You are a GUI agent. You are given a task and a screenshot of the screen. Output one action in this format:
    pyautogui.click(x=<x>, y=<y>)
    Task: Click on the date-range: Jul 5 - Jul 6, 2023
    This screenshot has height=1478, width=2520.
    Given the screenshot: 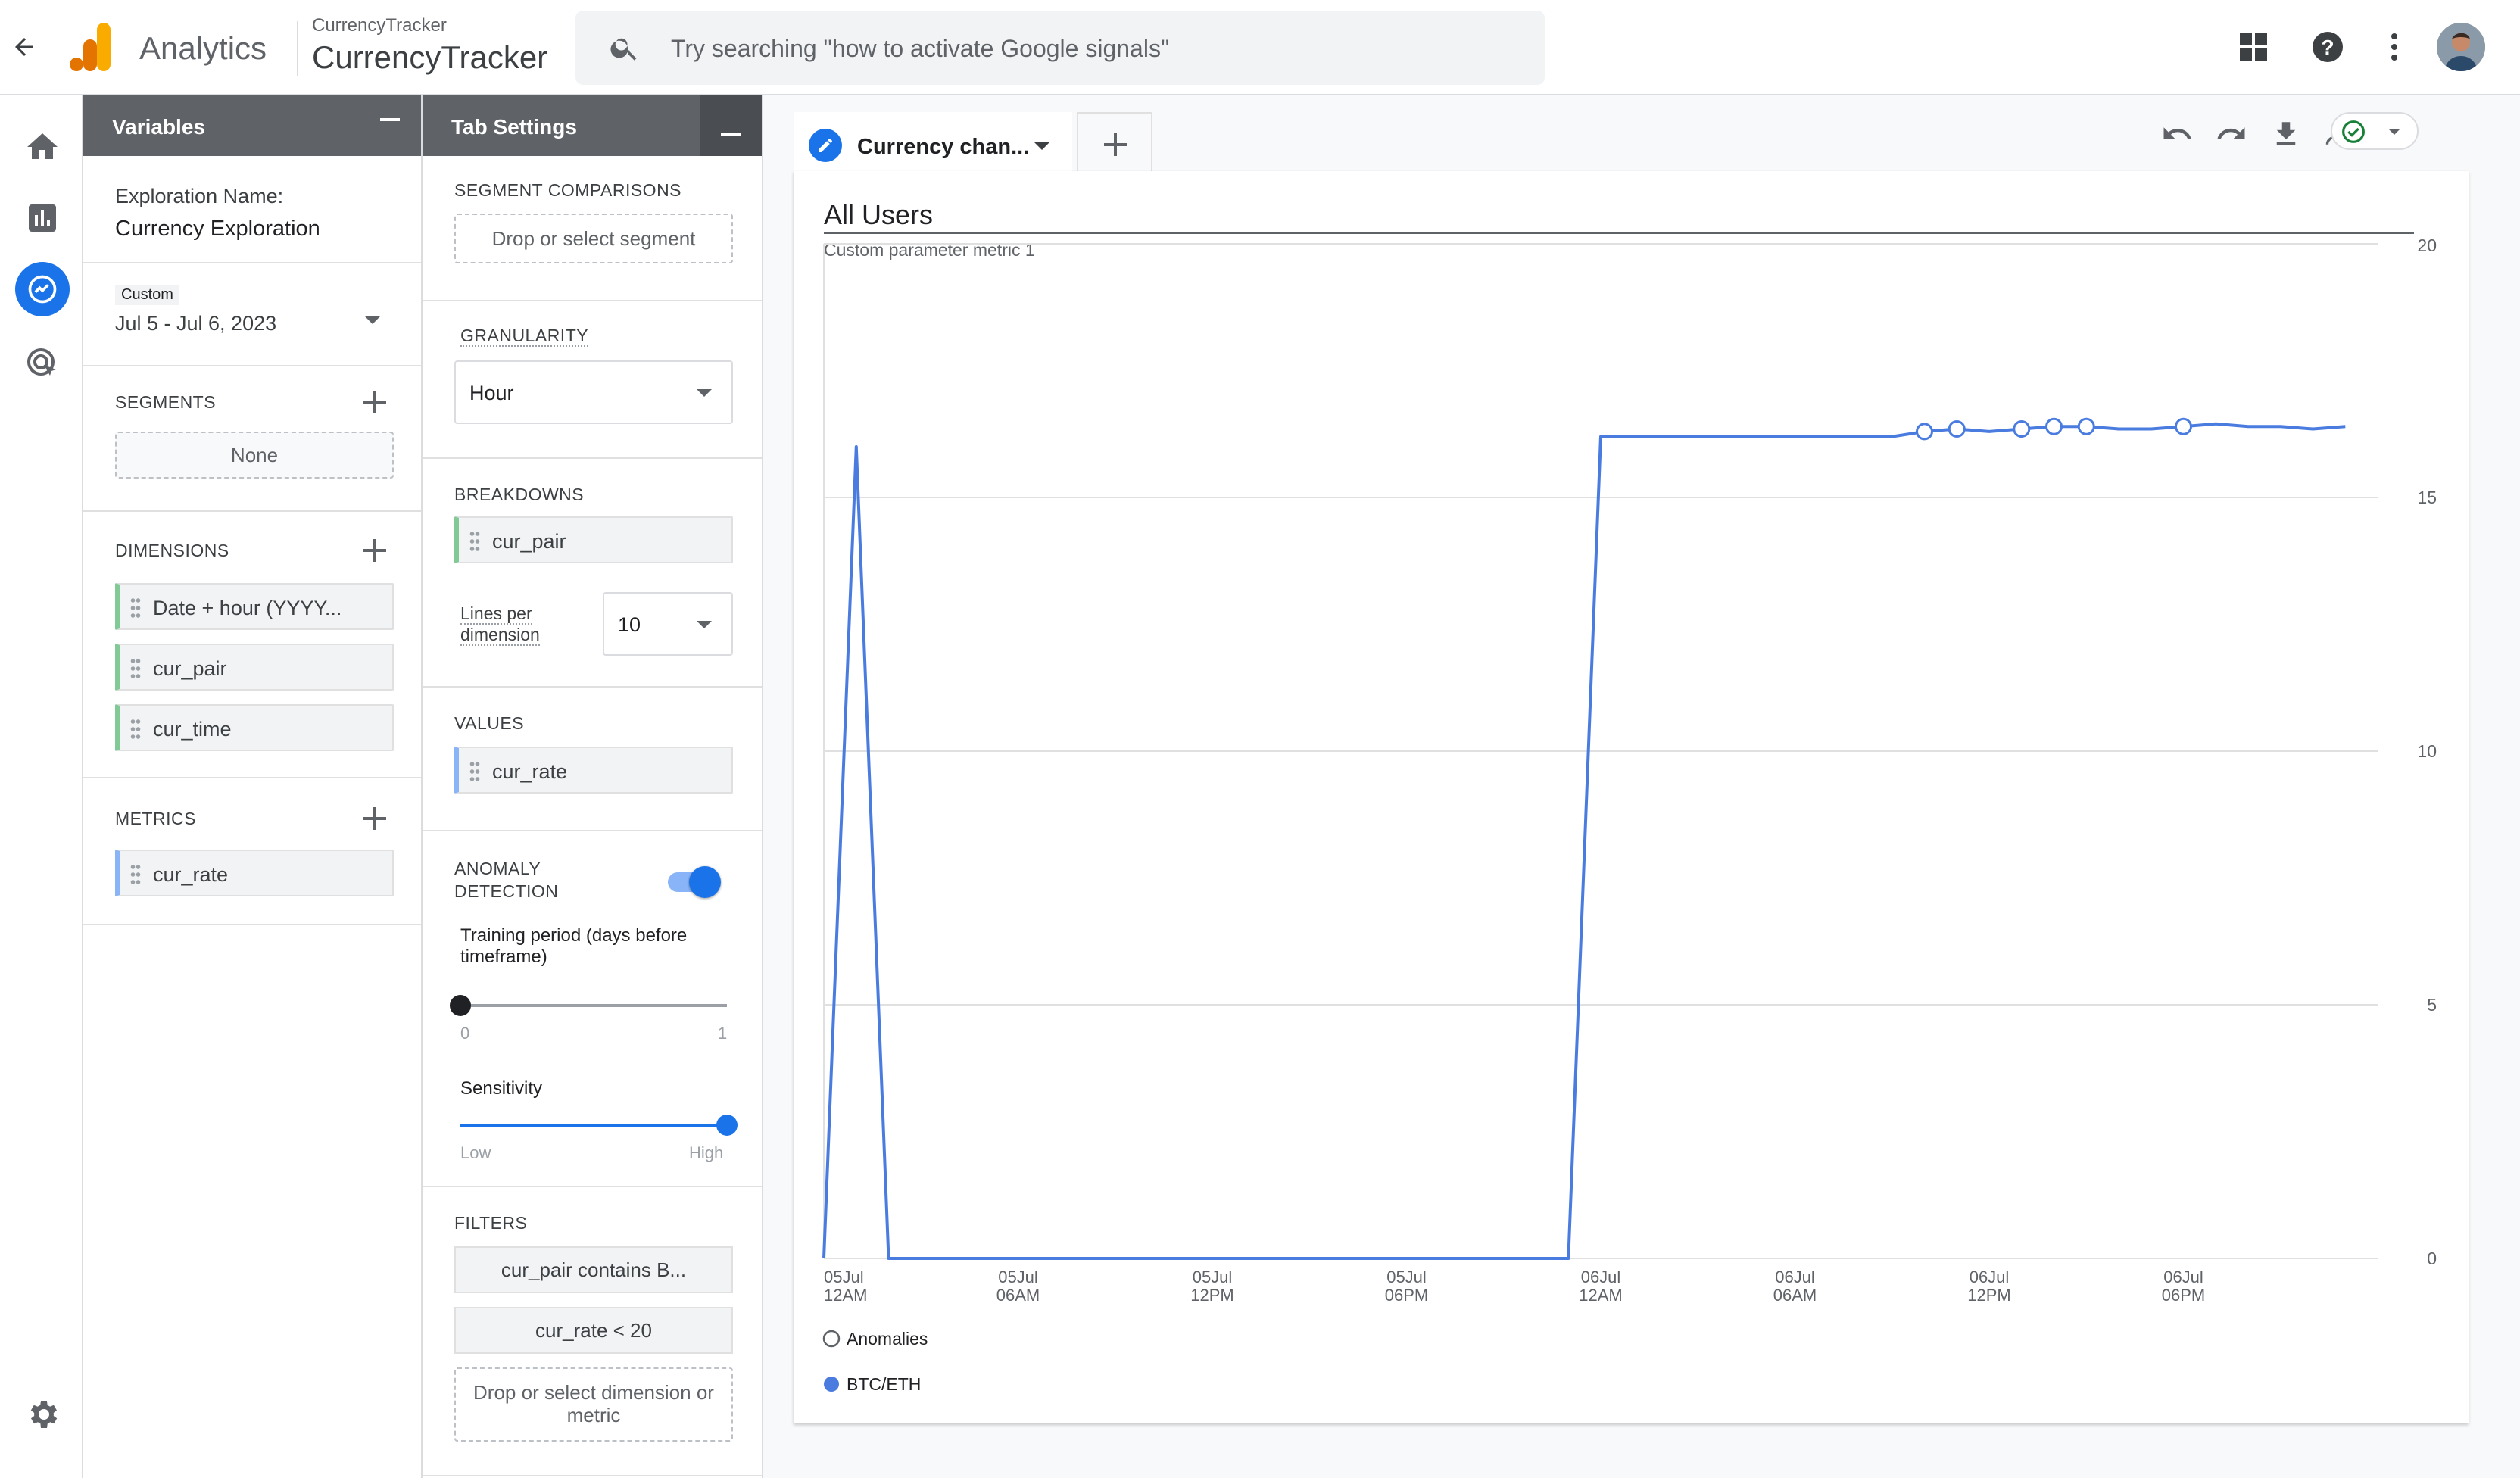 What is the action you would take?
    pyautogui.click(x=195, y=323)
    